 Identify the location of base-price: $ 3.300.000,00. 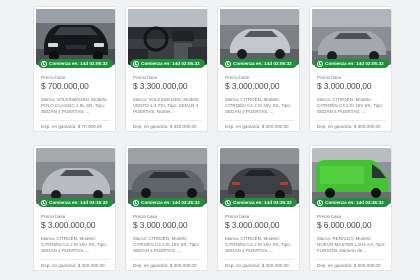
(160, 86).